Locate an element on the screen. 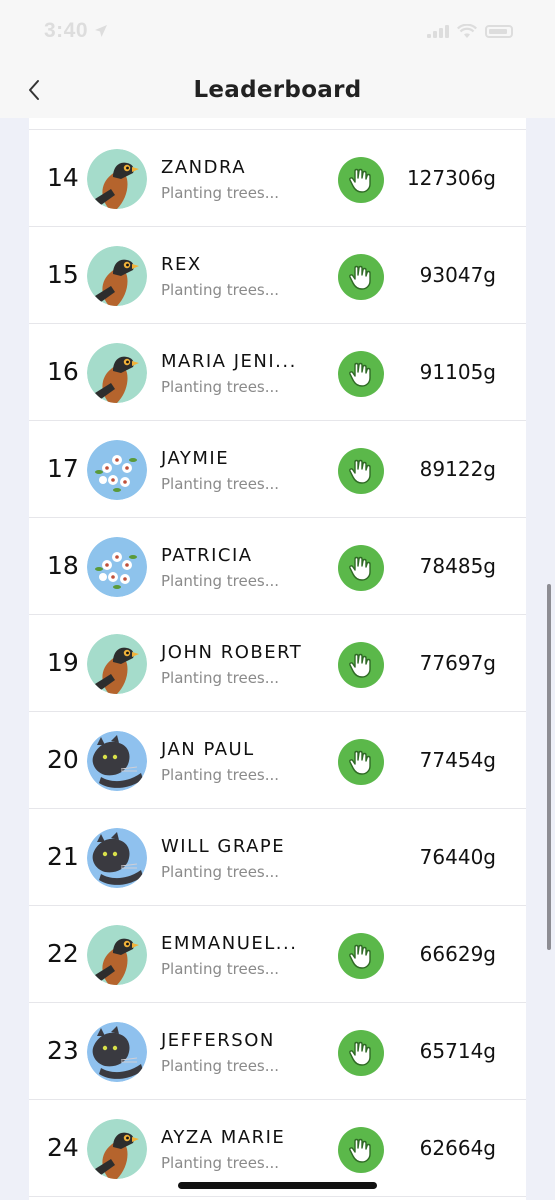 Image resolution: width=555 pixels, height=1200 pixels. status-time-text: 3:40 is located at coordinates (66, 30).